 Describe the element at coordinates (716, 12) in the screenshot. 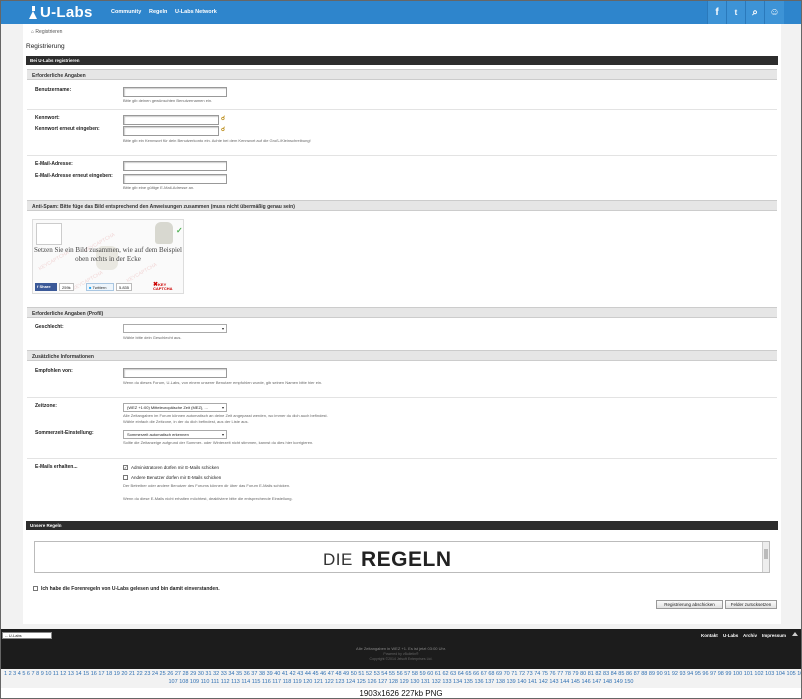

I see `facebook-icon: f` at that location.